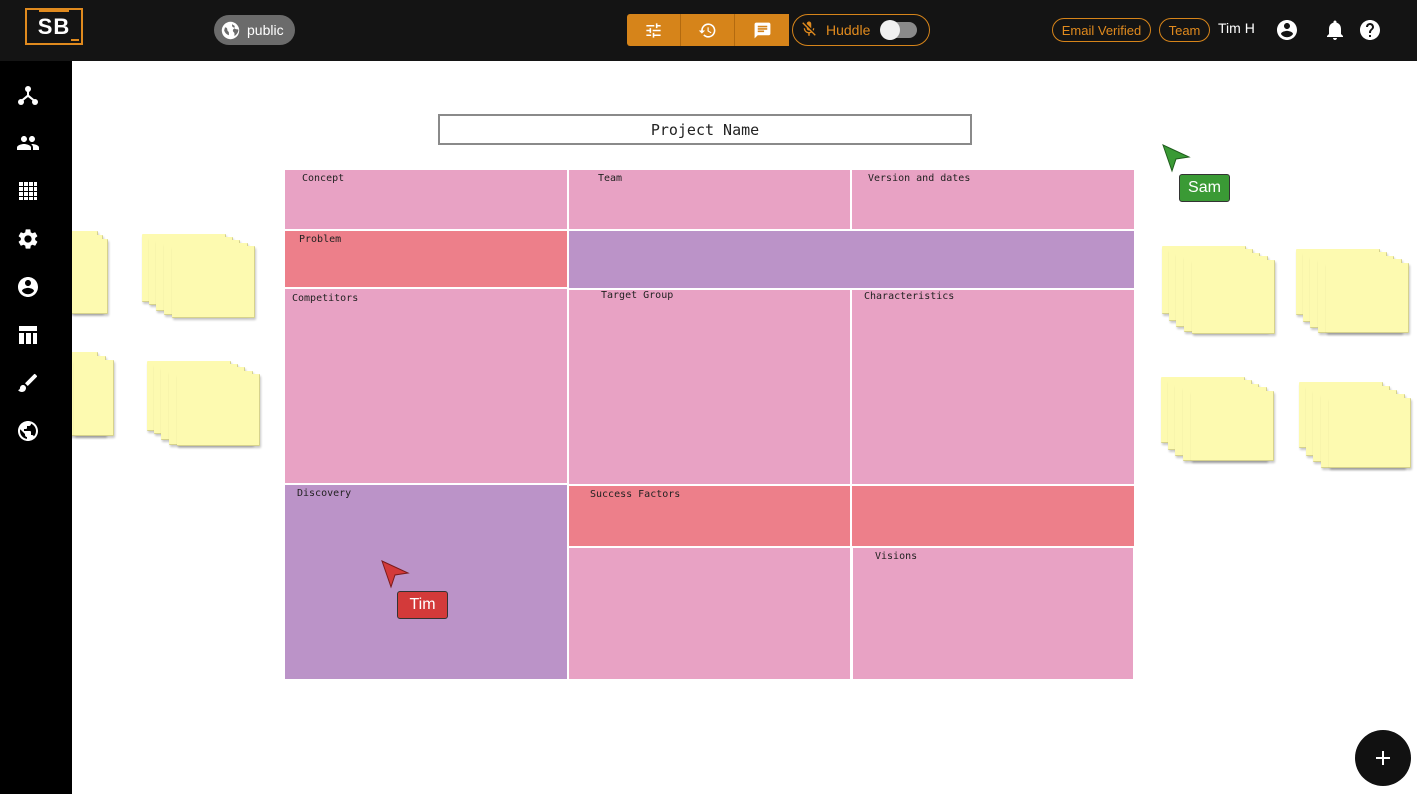 This screenshot has width=1417, height=794. What do you see at coordinates (1176, 158) in the screenshot?
I see `sam-cursor-pointer` at bounding box center [1176, 158].